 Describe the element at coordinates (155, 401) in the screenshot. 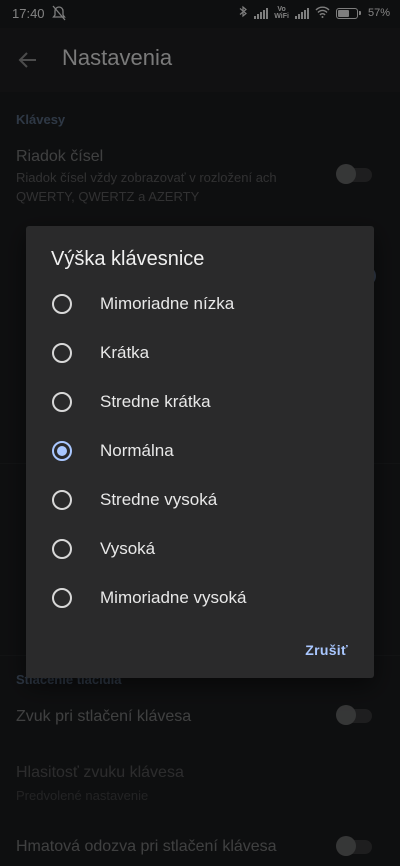

I see `option-label: Stredne krátka` at that location.